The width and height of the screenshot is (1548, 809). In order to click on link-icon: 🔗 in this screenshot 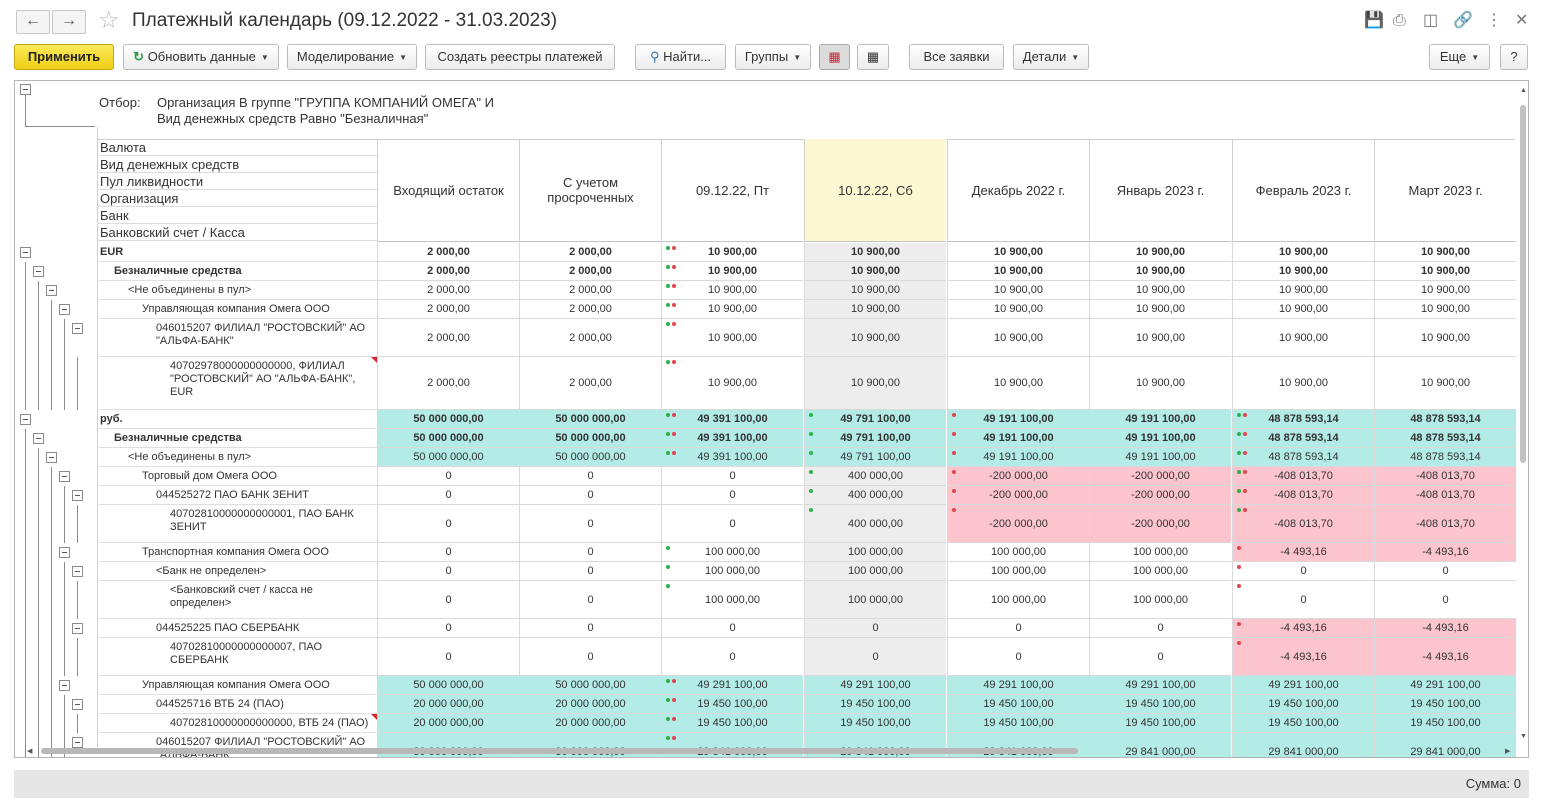, I will do `click(1463, 21)`.